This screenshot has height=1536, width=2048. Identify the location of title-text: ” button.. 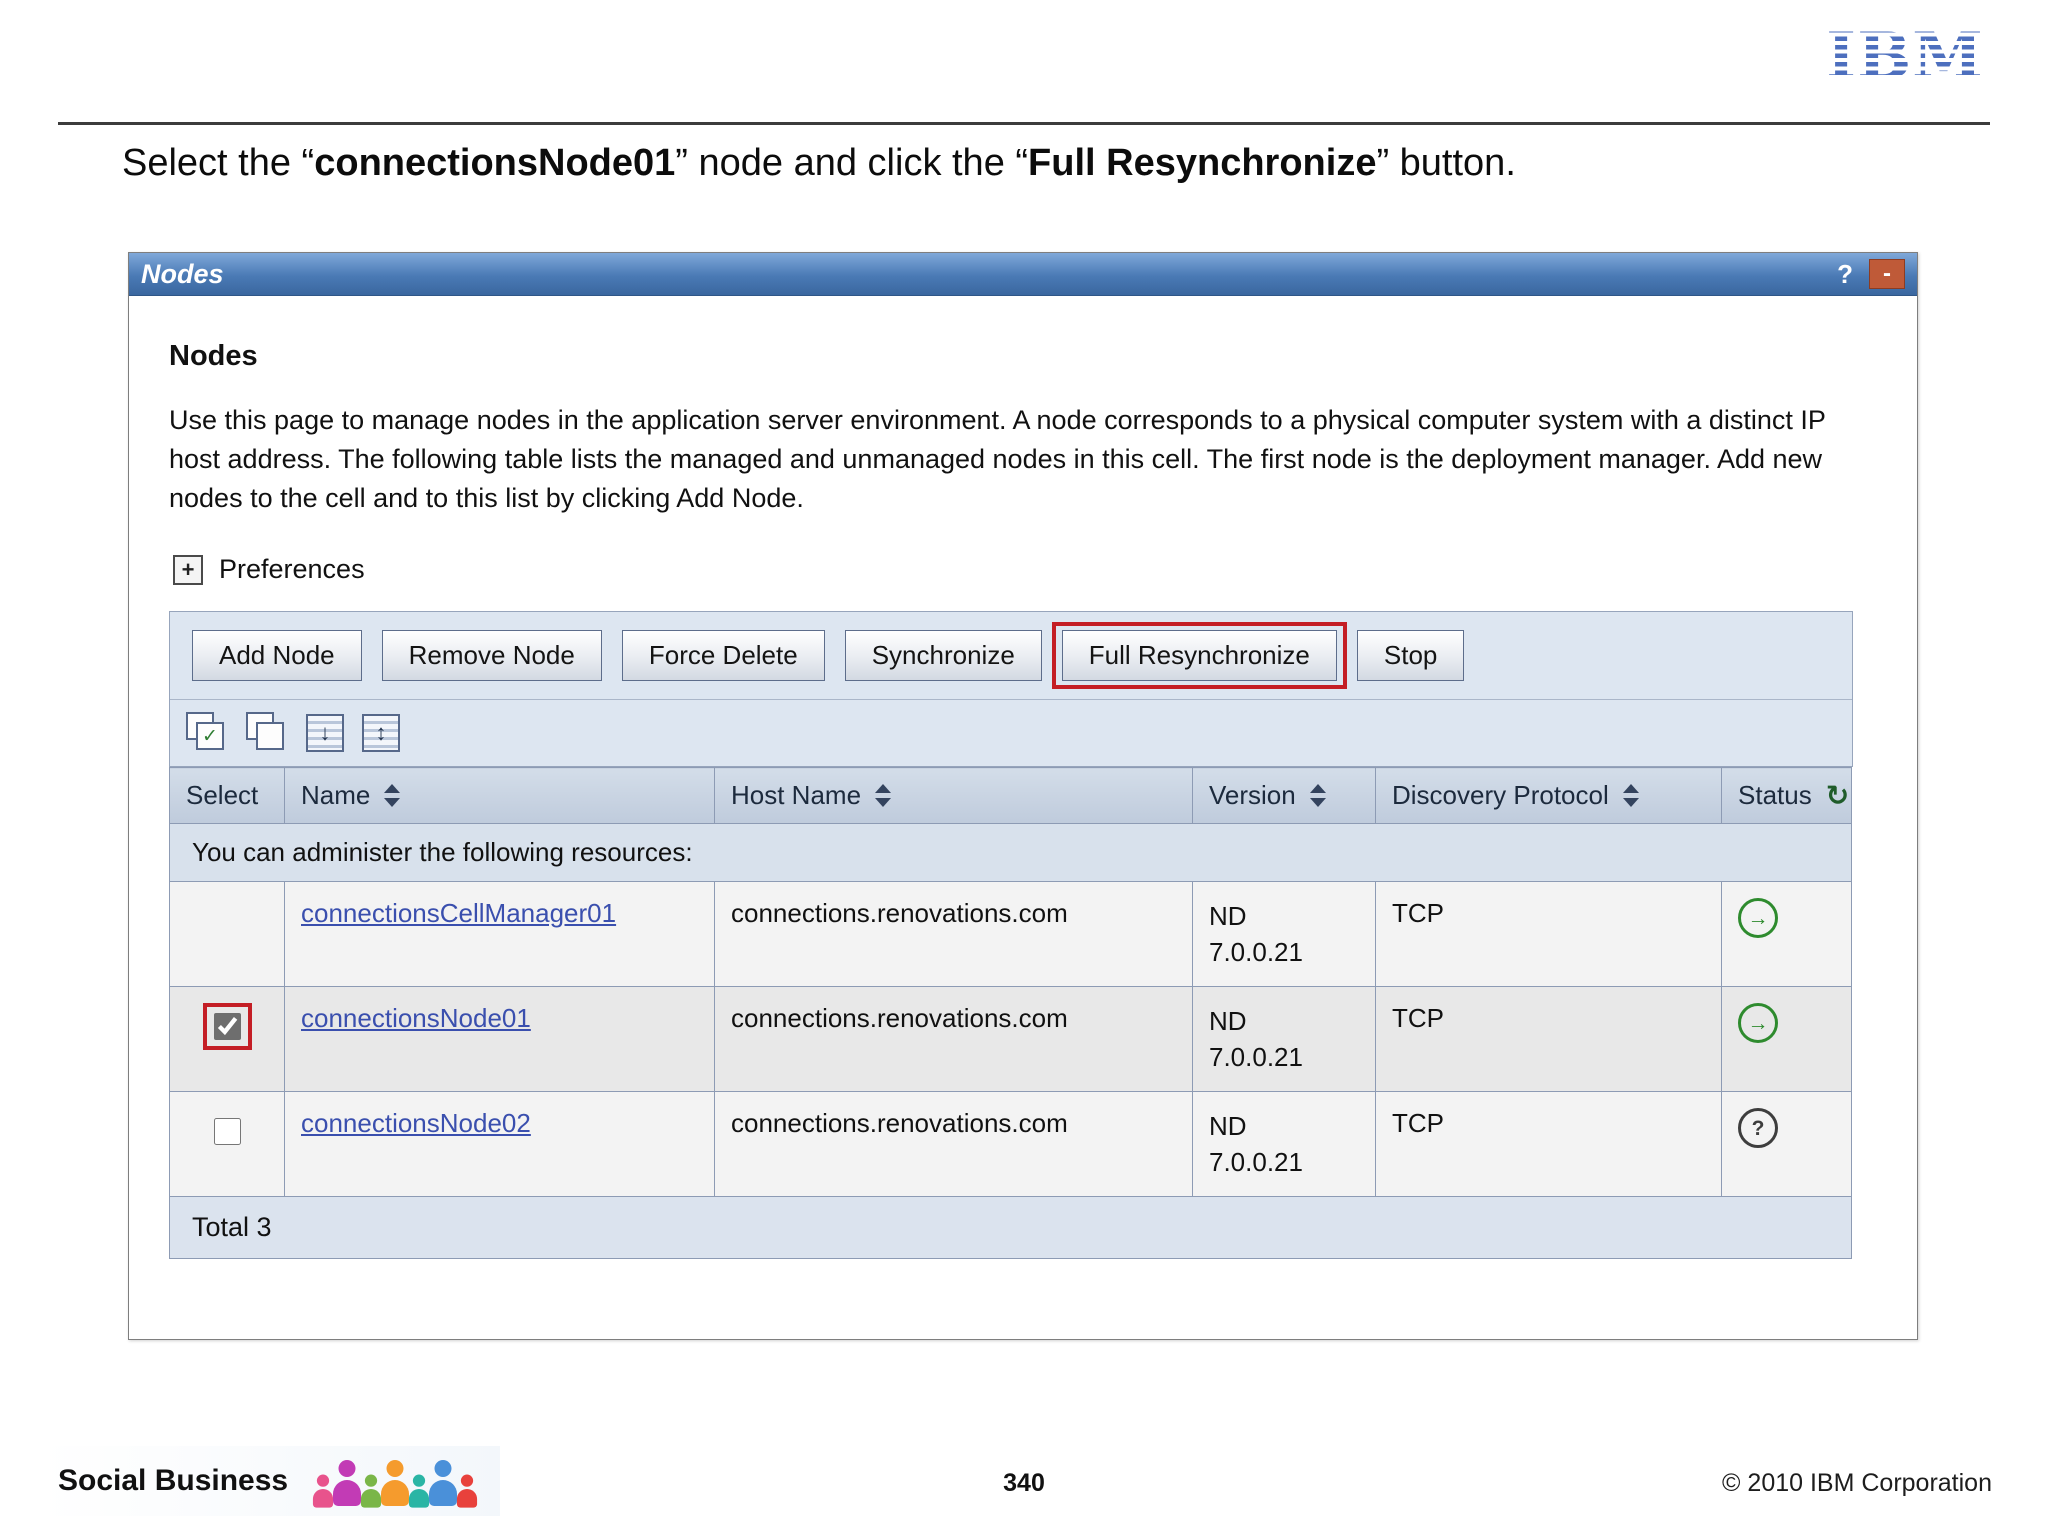
(1446, 163).